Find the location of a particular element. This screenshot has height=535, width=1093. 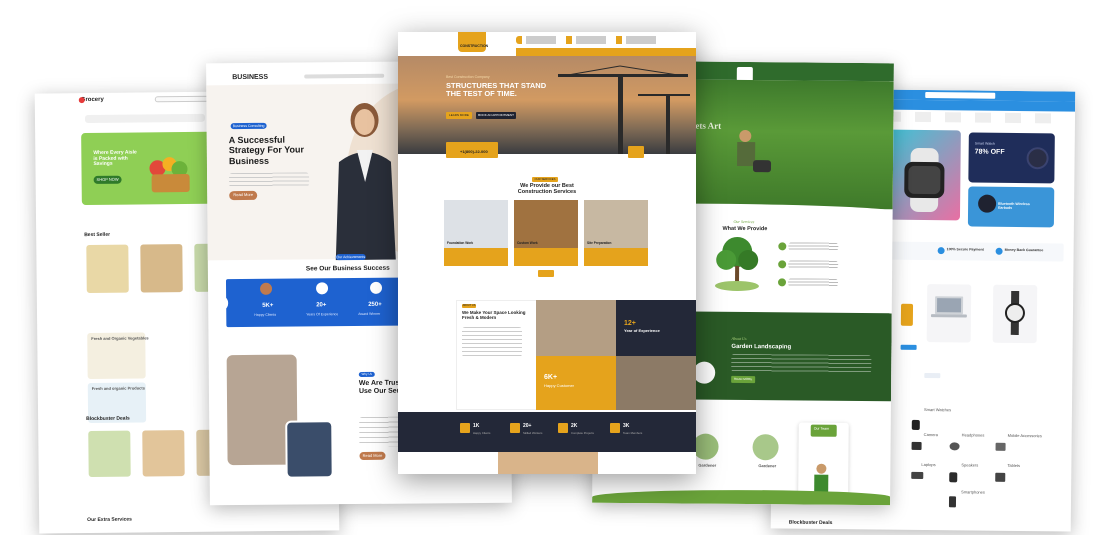

business-stat-value: 5K+ is located at coordinates (268, 305).